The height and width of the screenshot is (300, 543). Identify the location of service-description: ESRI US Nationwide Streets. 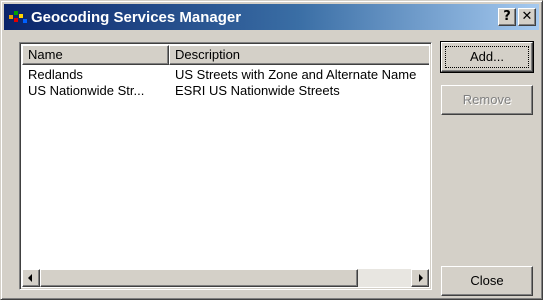
(257, 90).